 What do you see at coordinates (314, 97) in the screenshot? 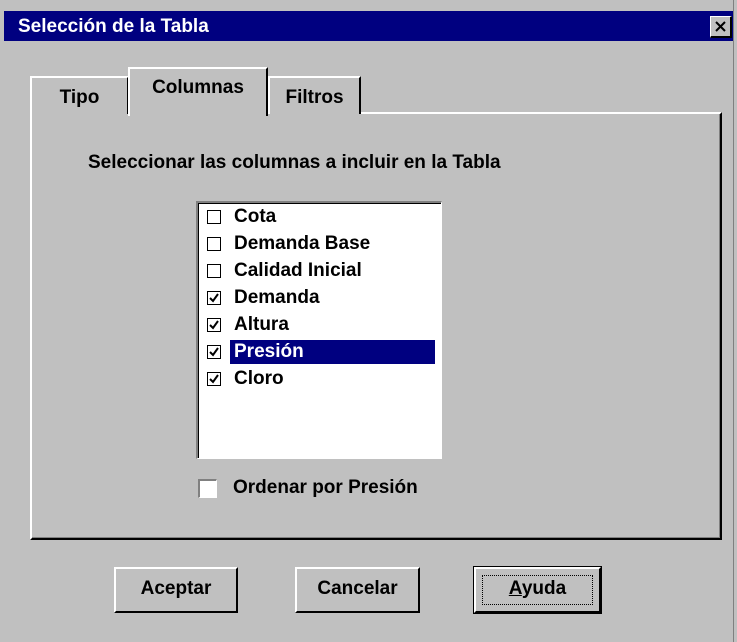
I see `tab-label: Filtros` at bounding box center [314, 97].